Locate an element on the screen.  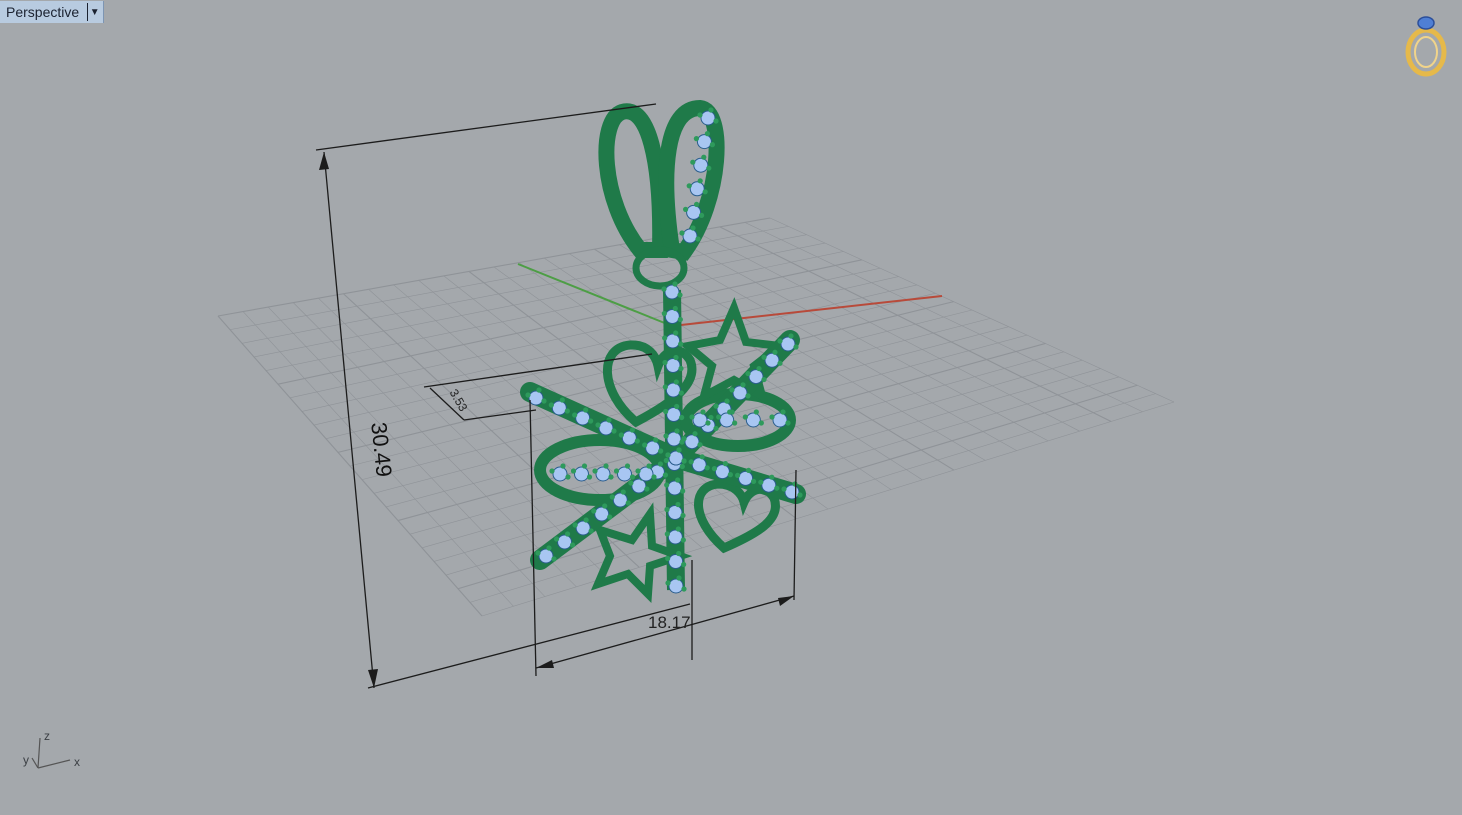
axis-label-x: x is located at coordinates (77, 762).